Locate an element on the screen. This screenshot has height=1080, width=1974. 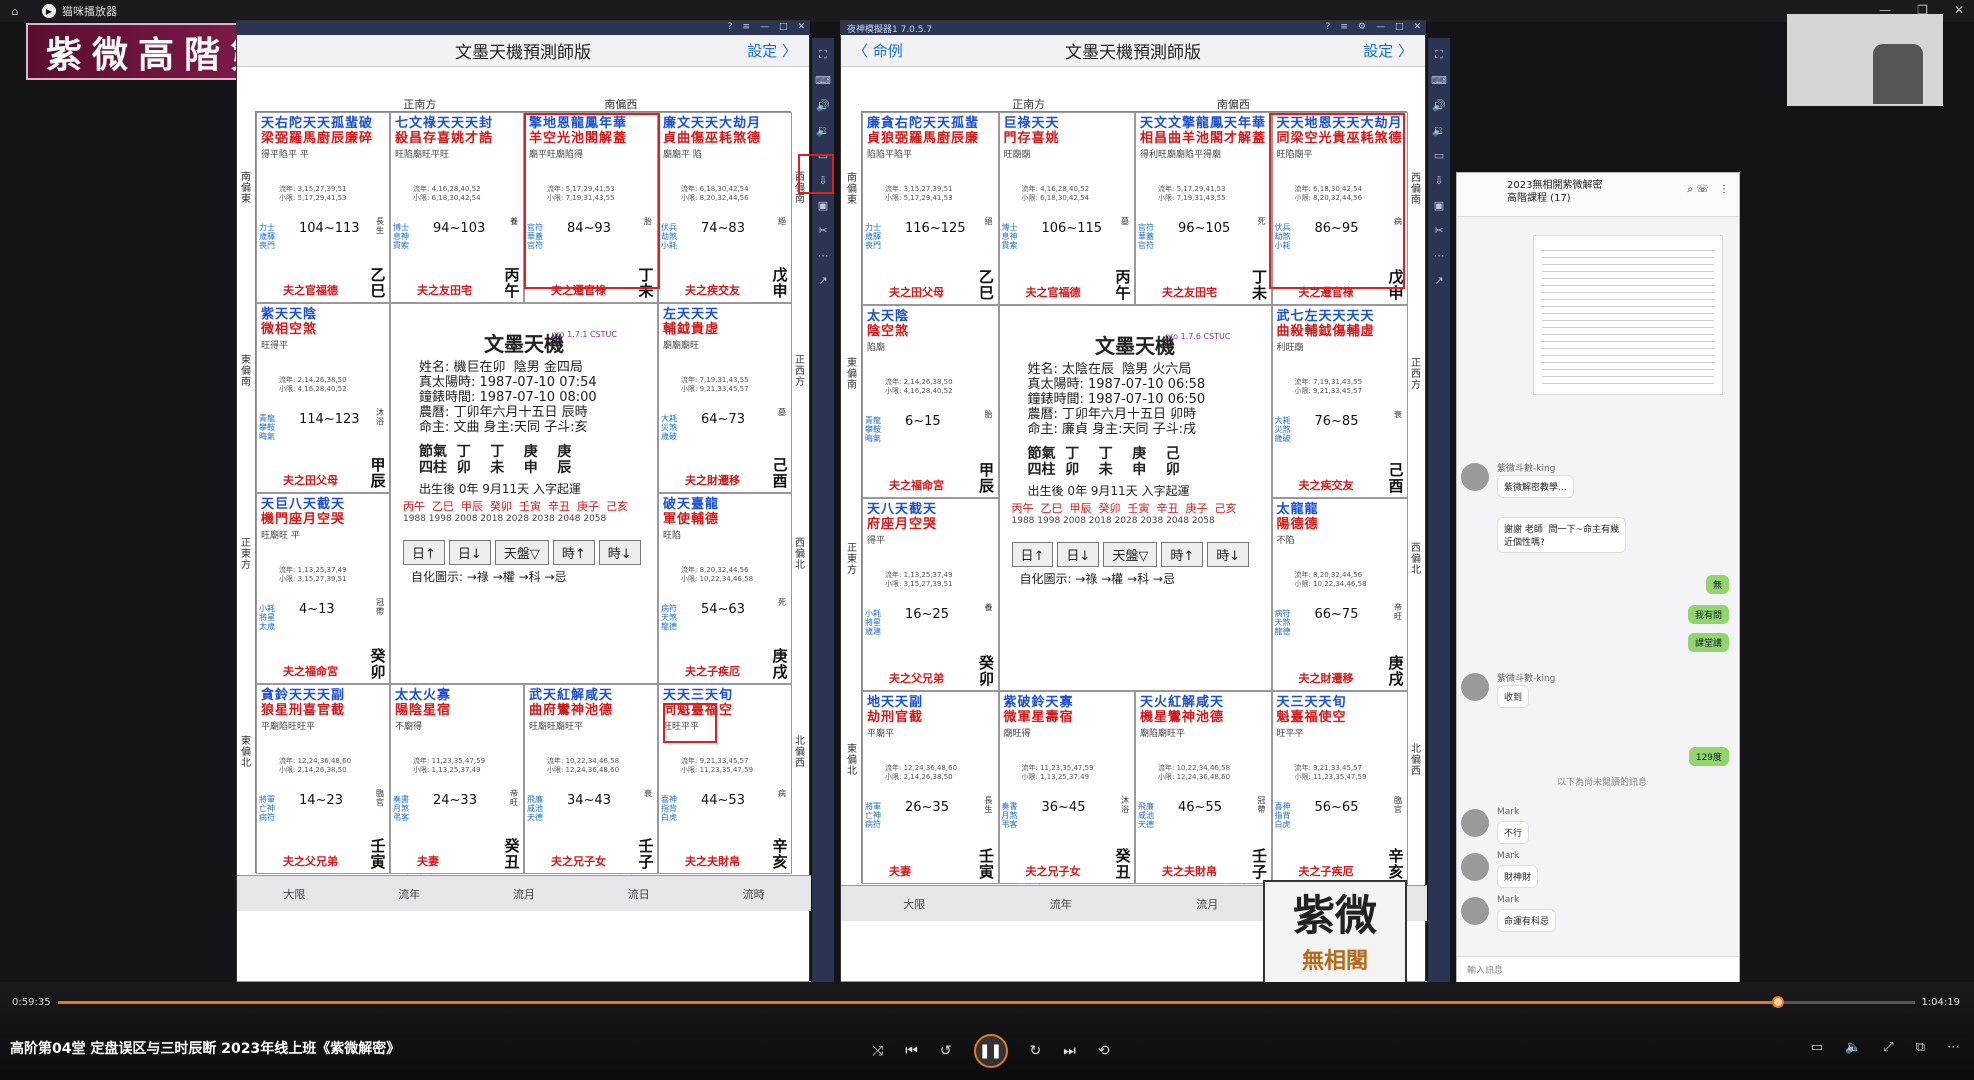
subtitle-icon: ▭ is located at coordinates (1817, 1047).